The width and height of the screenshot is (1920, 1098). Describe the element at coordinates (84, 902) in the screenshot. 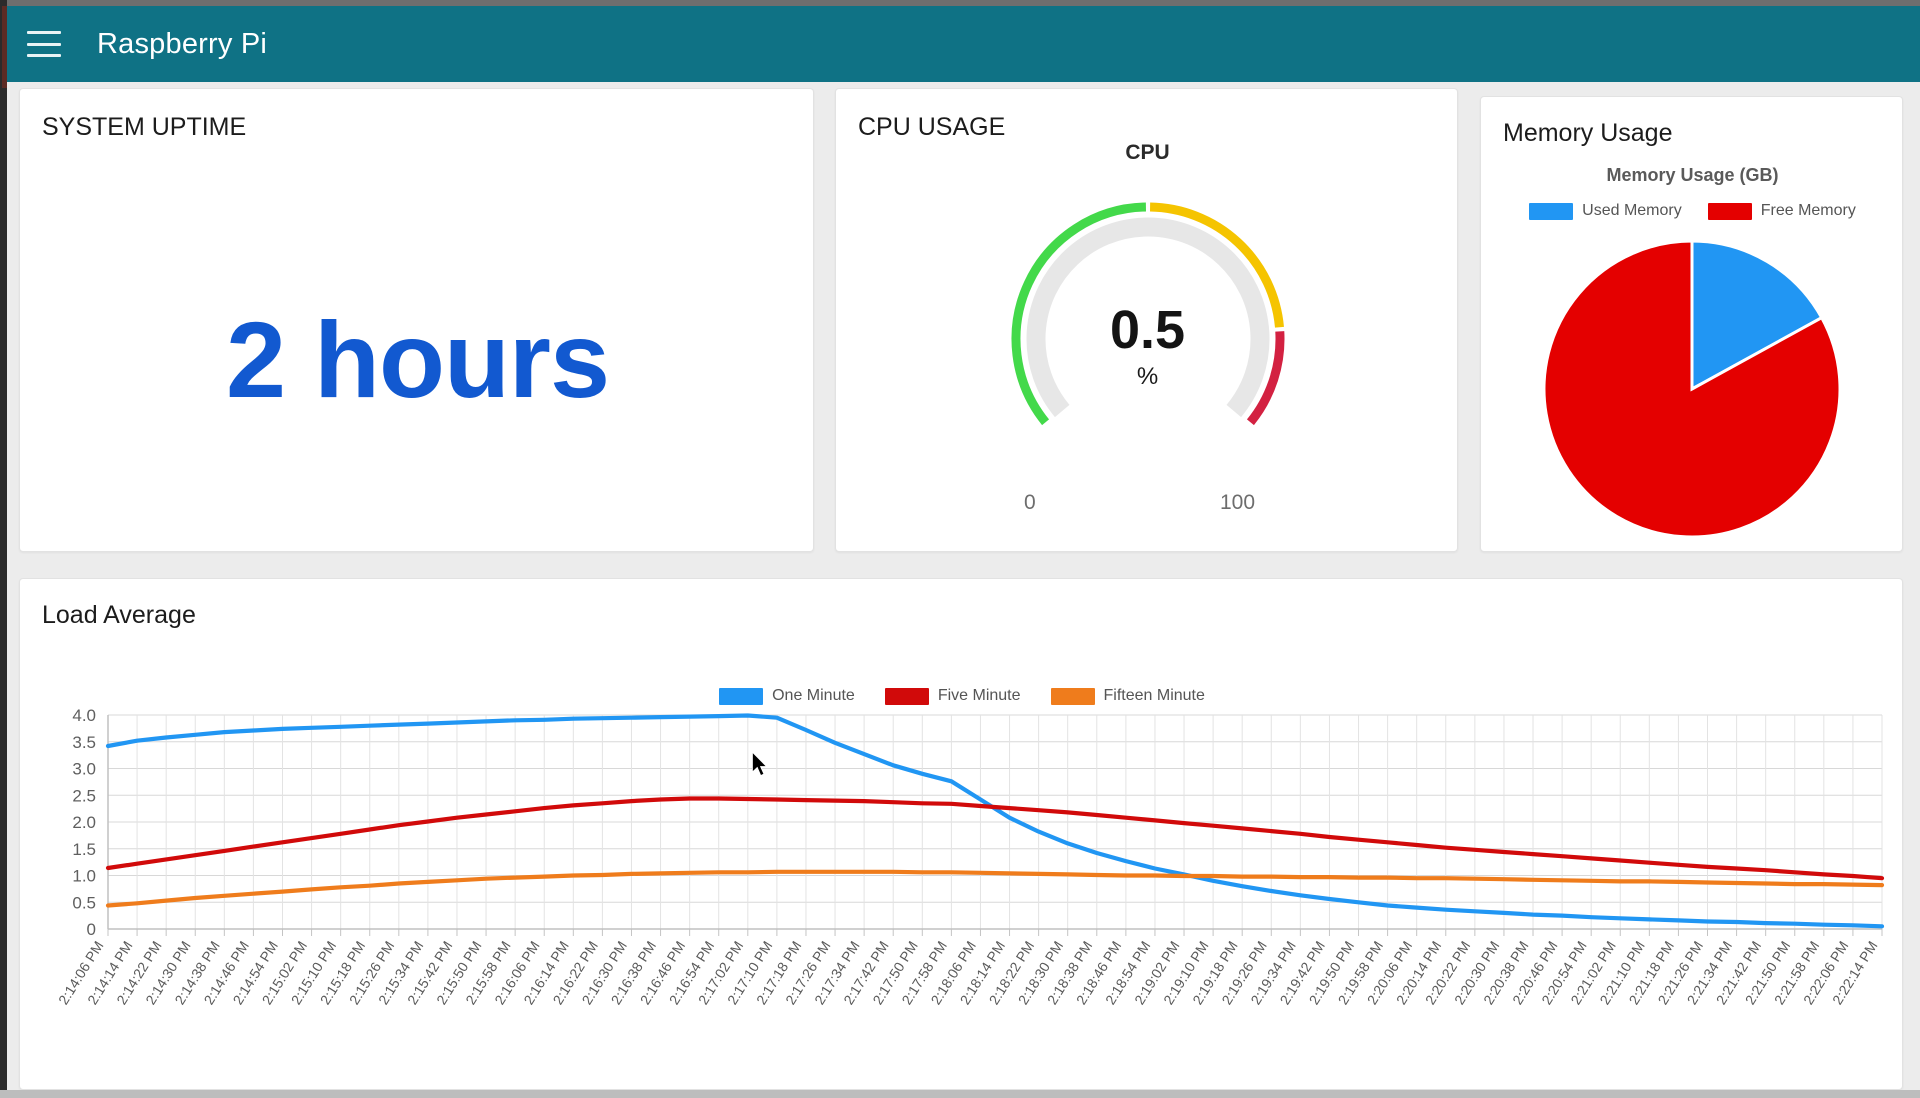

I see `svg-text: 0.5` at that location.